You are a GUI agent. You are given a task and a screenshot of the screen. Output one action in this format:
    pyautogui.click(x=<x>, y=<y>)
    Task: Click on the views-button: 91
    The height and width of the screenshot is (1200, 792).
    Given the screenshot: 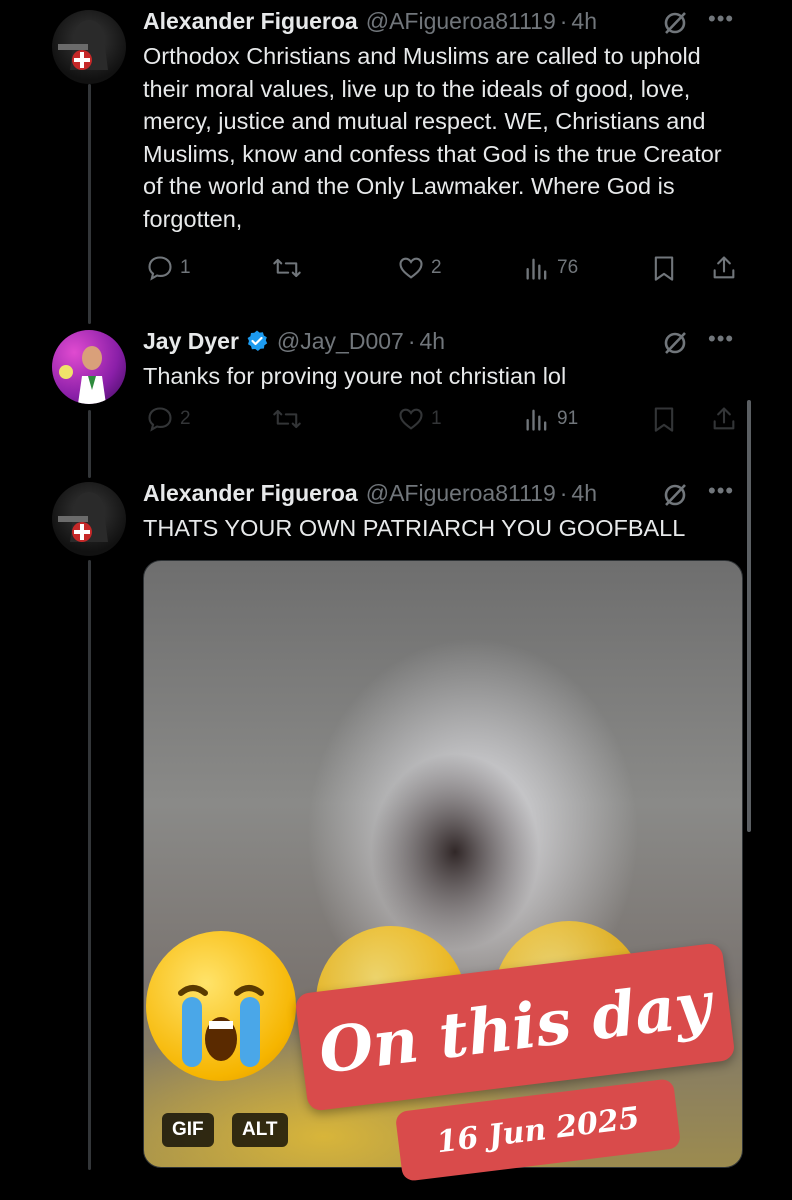 What is the action you would take?
    pyautogui.click(x=550, y=419)
    